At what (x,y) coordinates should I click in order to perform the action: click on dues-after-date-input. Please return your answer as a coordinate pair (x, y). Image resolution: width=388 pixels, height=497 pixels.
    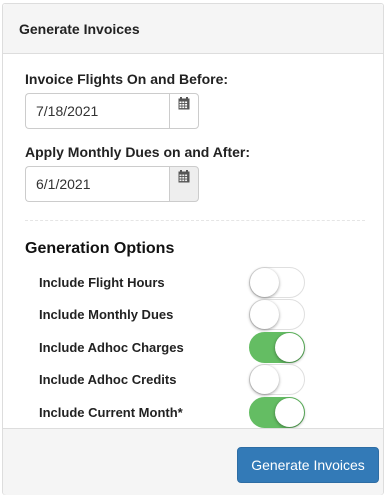
    Looking at the image, I should click on (97, 184).